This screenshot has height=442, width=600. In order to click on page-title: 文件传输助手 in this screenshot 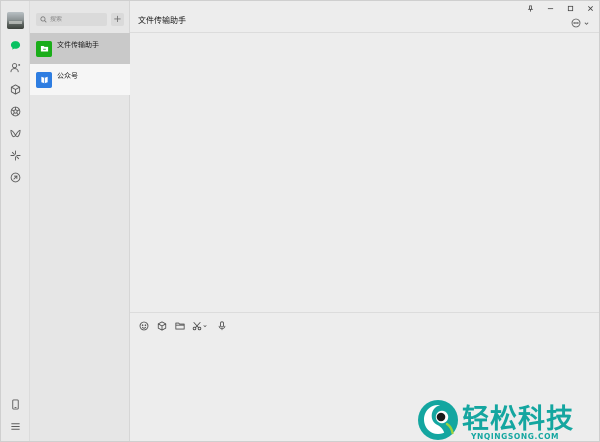, I will do `click(162, 20)`.